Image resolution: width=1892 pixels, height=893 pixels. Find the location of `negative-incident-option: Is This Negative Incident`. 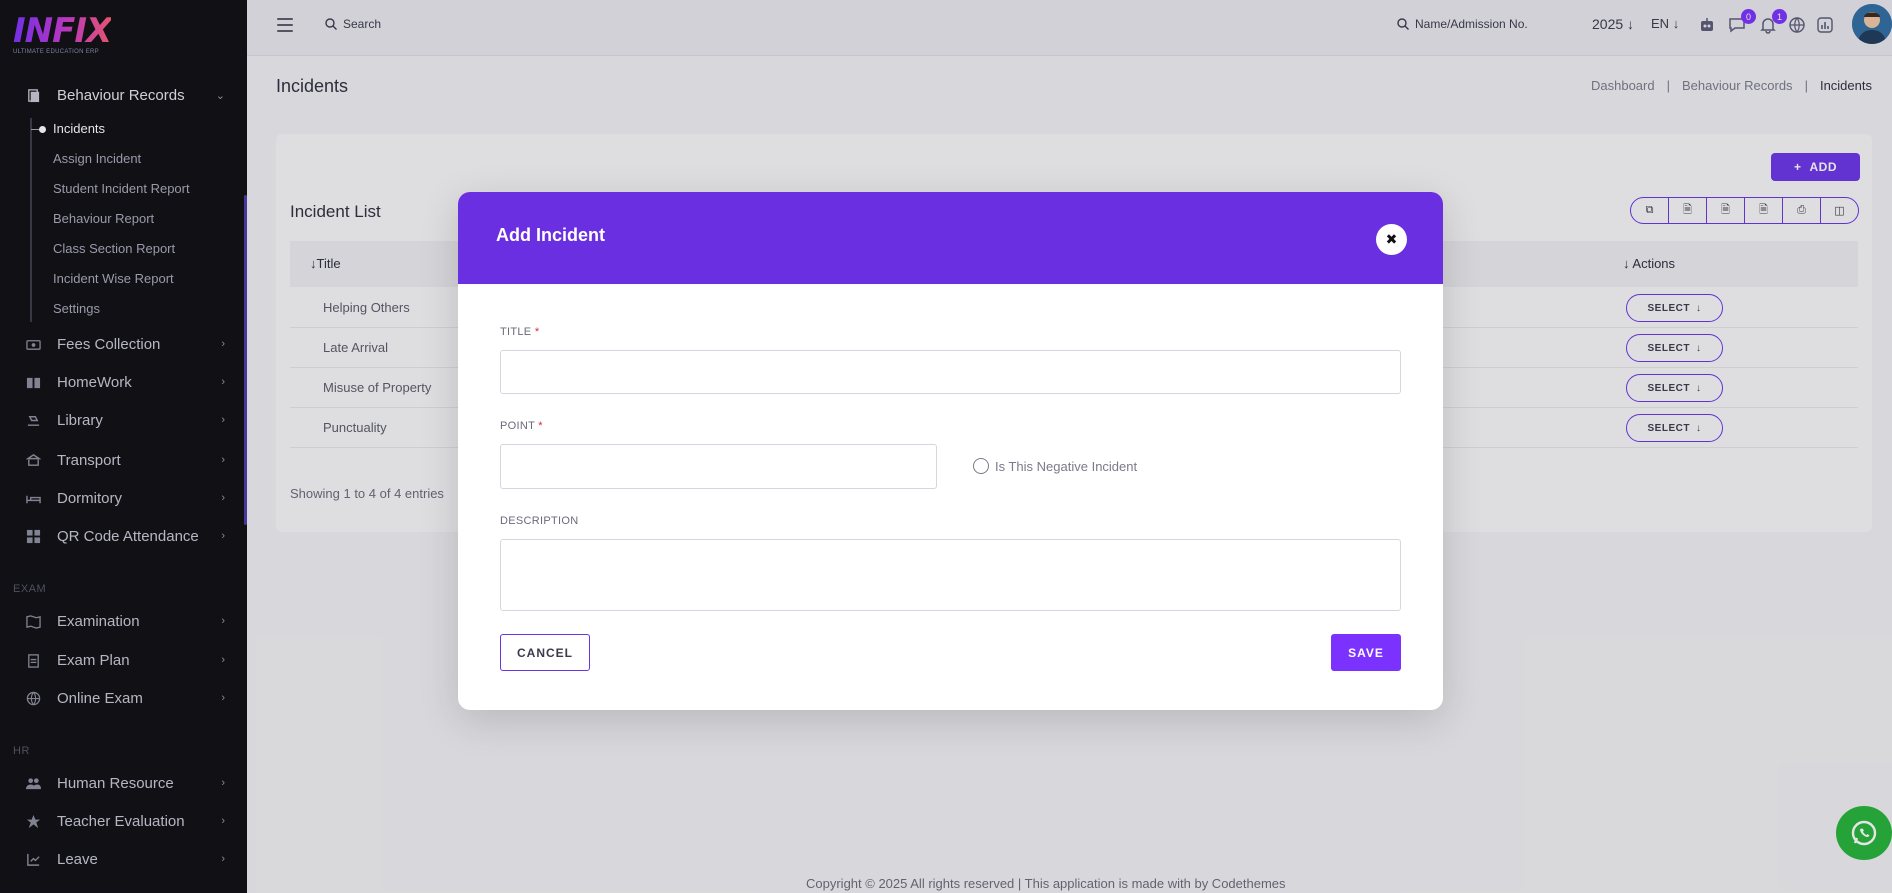

negative-incident-option: Is This Negative Incident is located at coordinates (1055, 466).